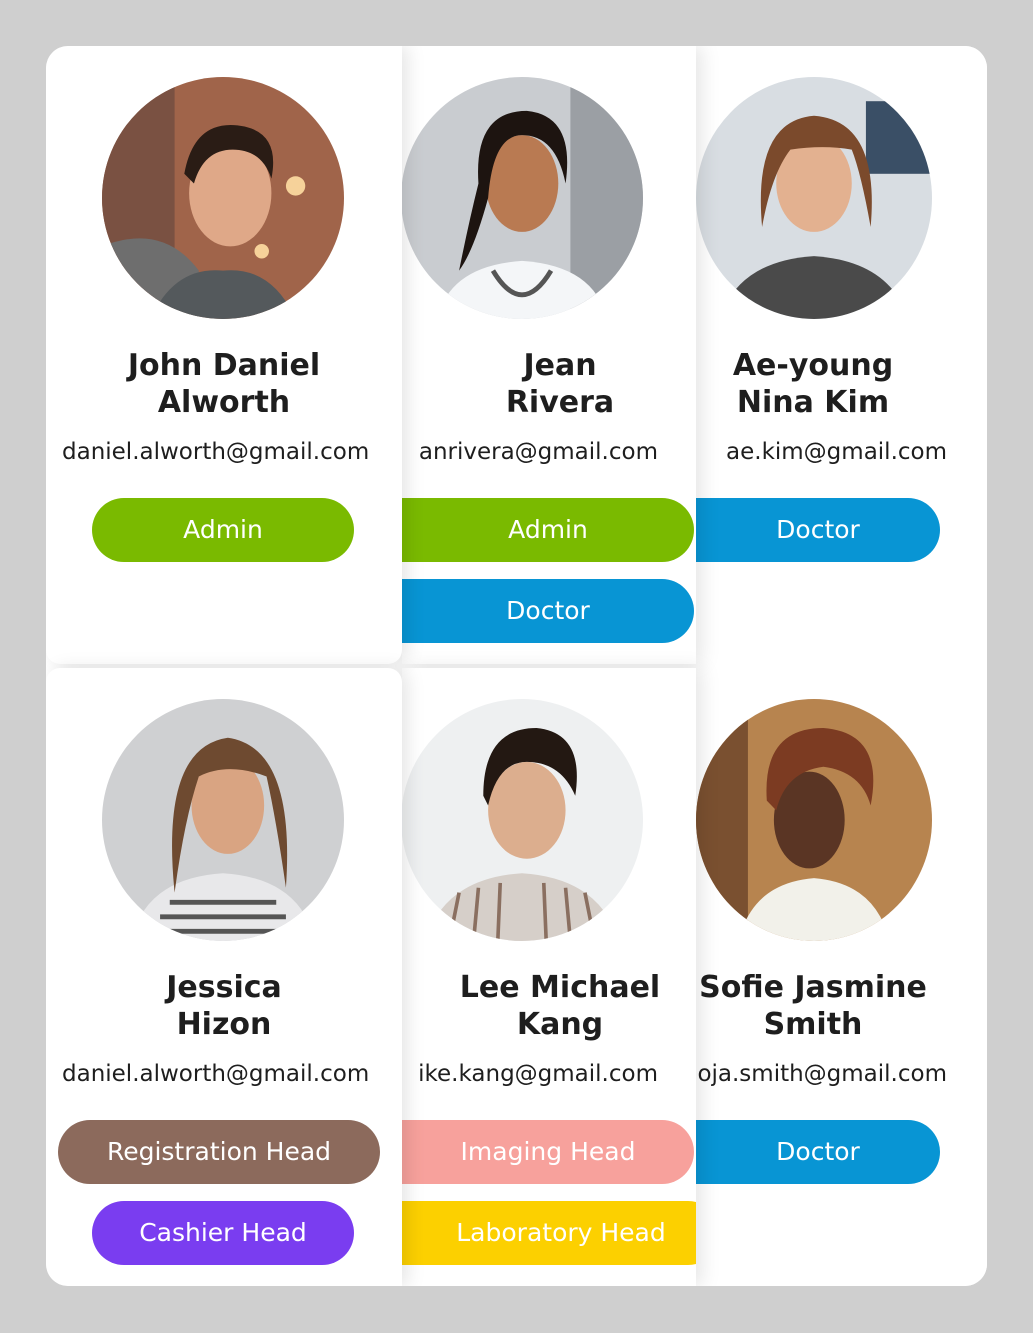 The image size is (1033, 1333). I want to click on user-name-line-1: Jean, so click(560, 365).